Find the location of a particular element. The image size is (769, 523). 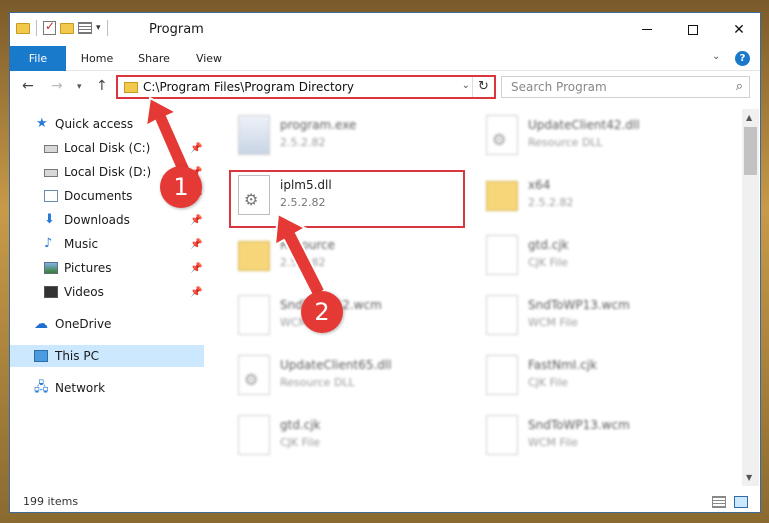

file-detail: CJK File is located at coordinates (548, 262).